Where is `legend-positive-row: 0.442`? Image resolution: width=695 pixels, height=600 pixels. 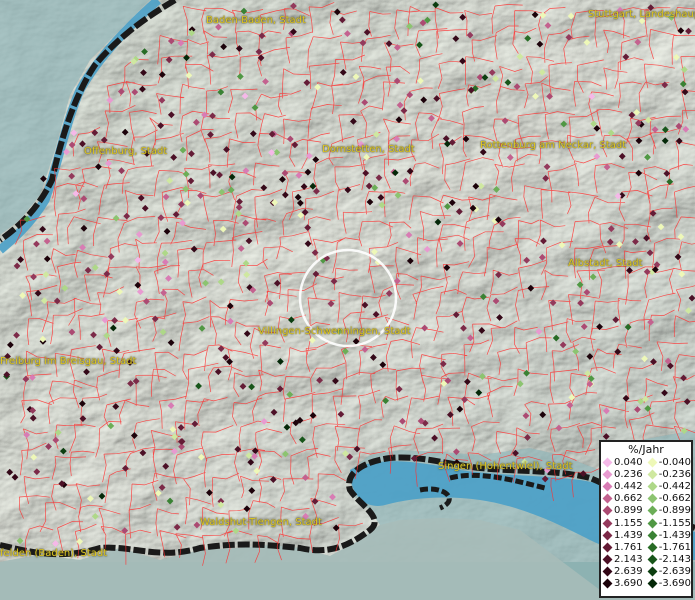
legend-positive-row: 0.442 is located at coordinates (624, 486).